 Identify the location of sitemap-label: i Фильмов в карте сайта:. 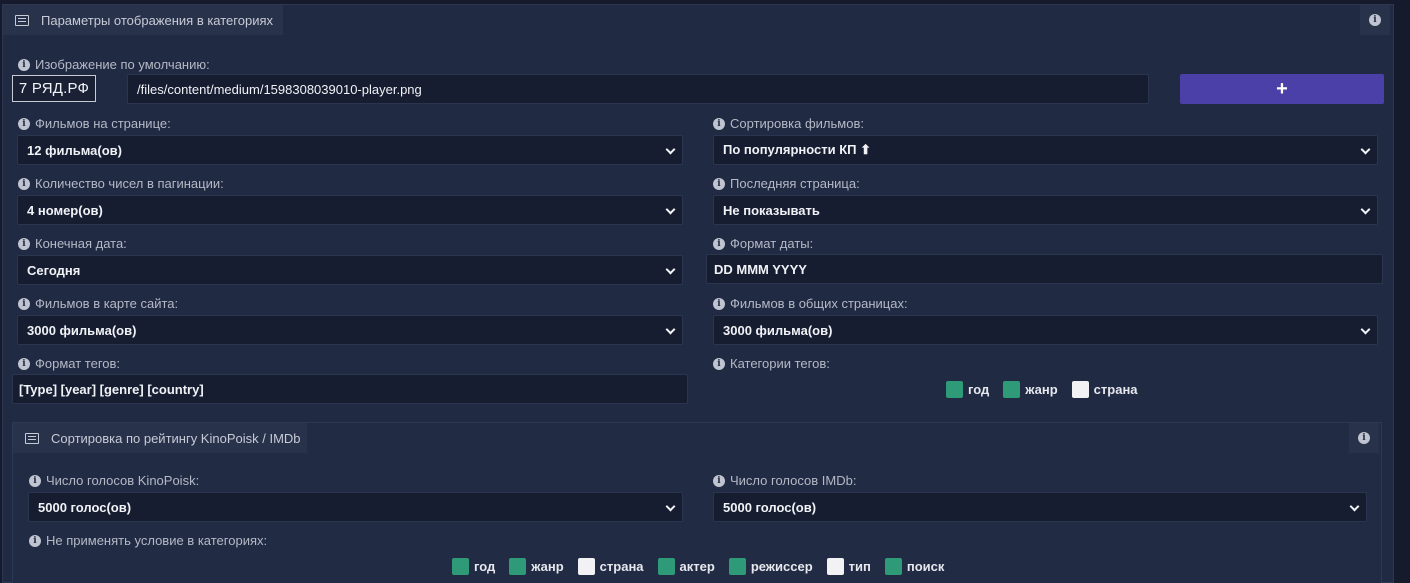
(98, 303).